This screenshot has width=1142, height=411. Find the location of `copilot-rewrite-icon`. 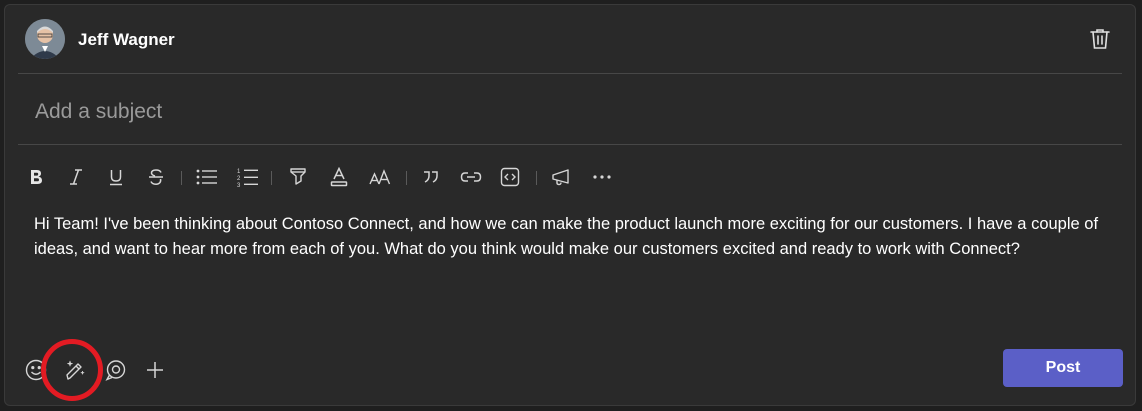

copilot-rewrite-icon is located at coordinates (75, 370).